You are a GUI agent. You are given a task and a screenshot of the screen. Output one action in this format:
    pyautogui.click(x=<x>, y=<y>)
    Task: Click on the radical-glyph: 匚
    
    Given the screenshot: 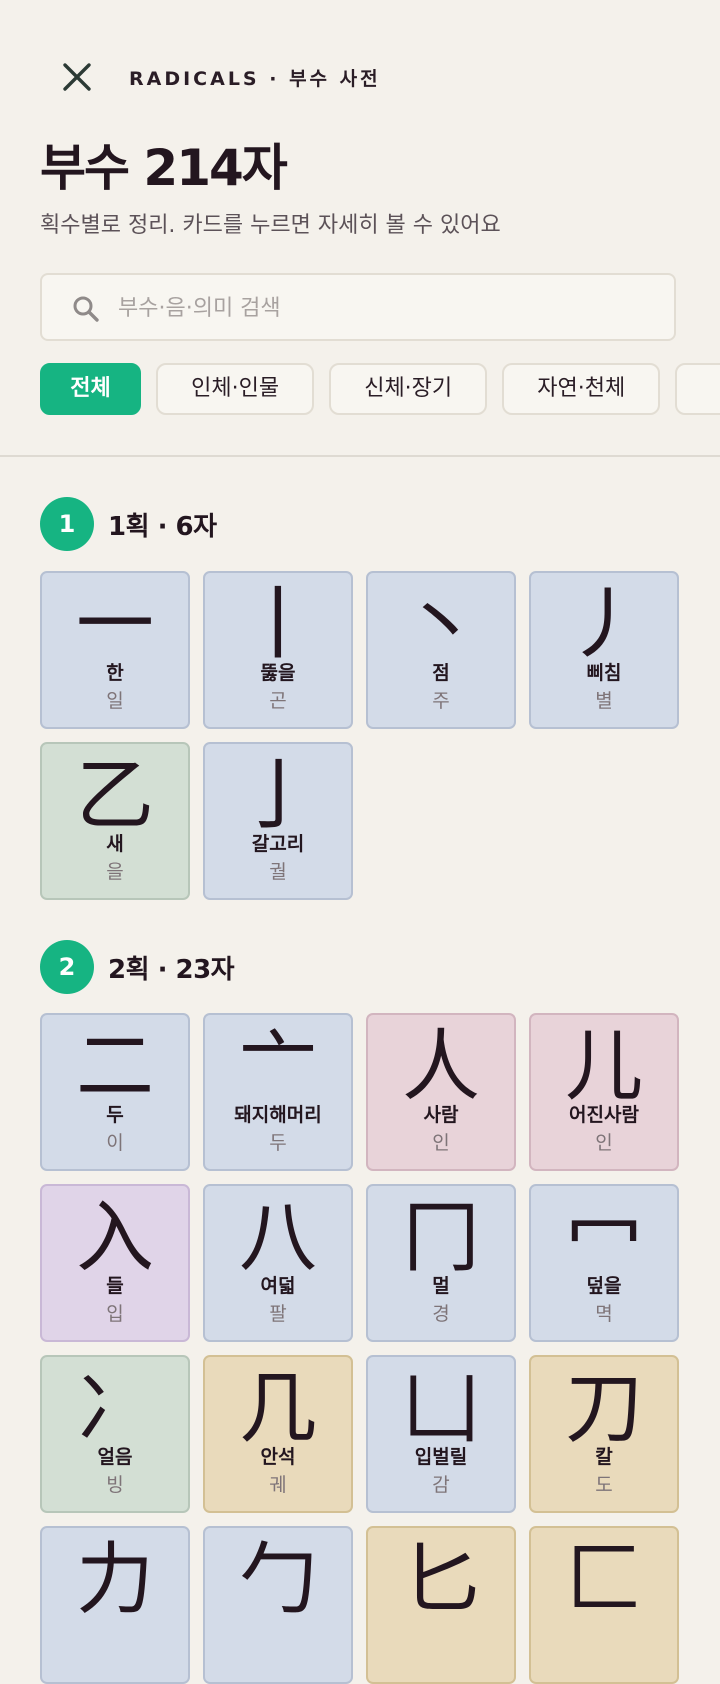 What is the action you would take?
    pyautogui.click(x=603, y=1580)
    